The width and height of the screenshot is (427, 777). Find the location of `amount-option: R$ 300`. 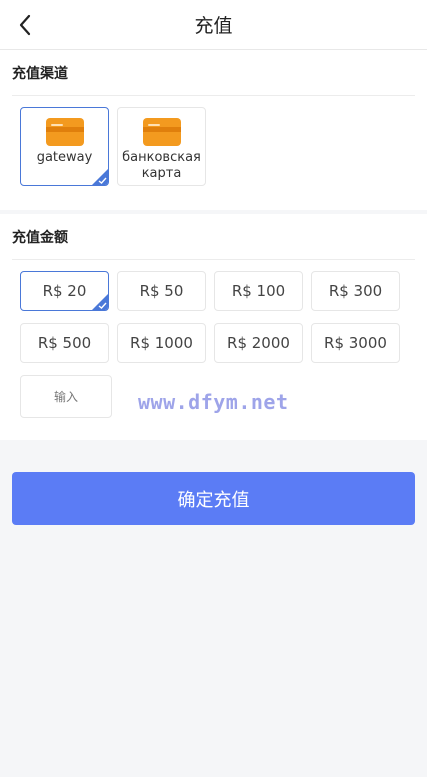

amount-option: R$ 300 is located at coordinates (355, 291).